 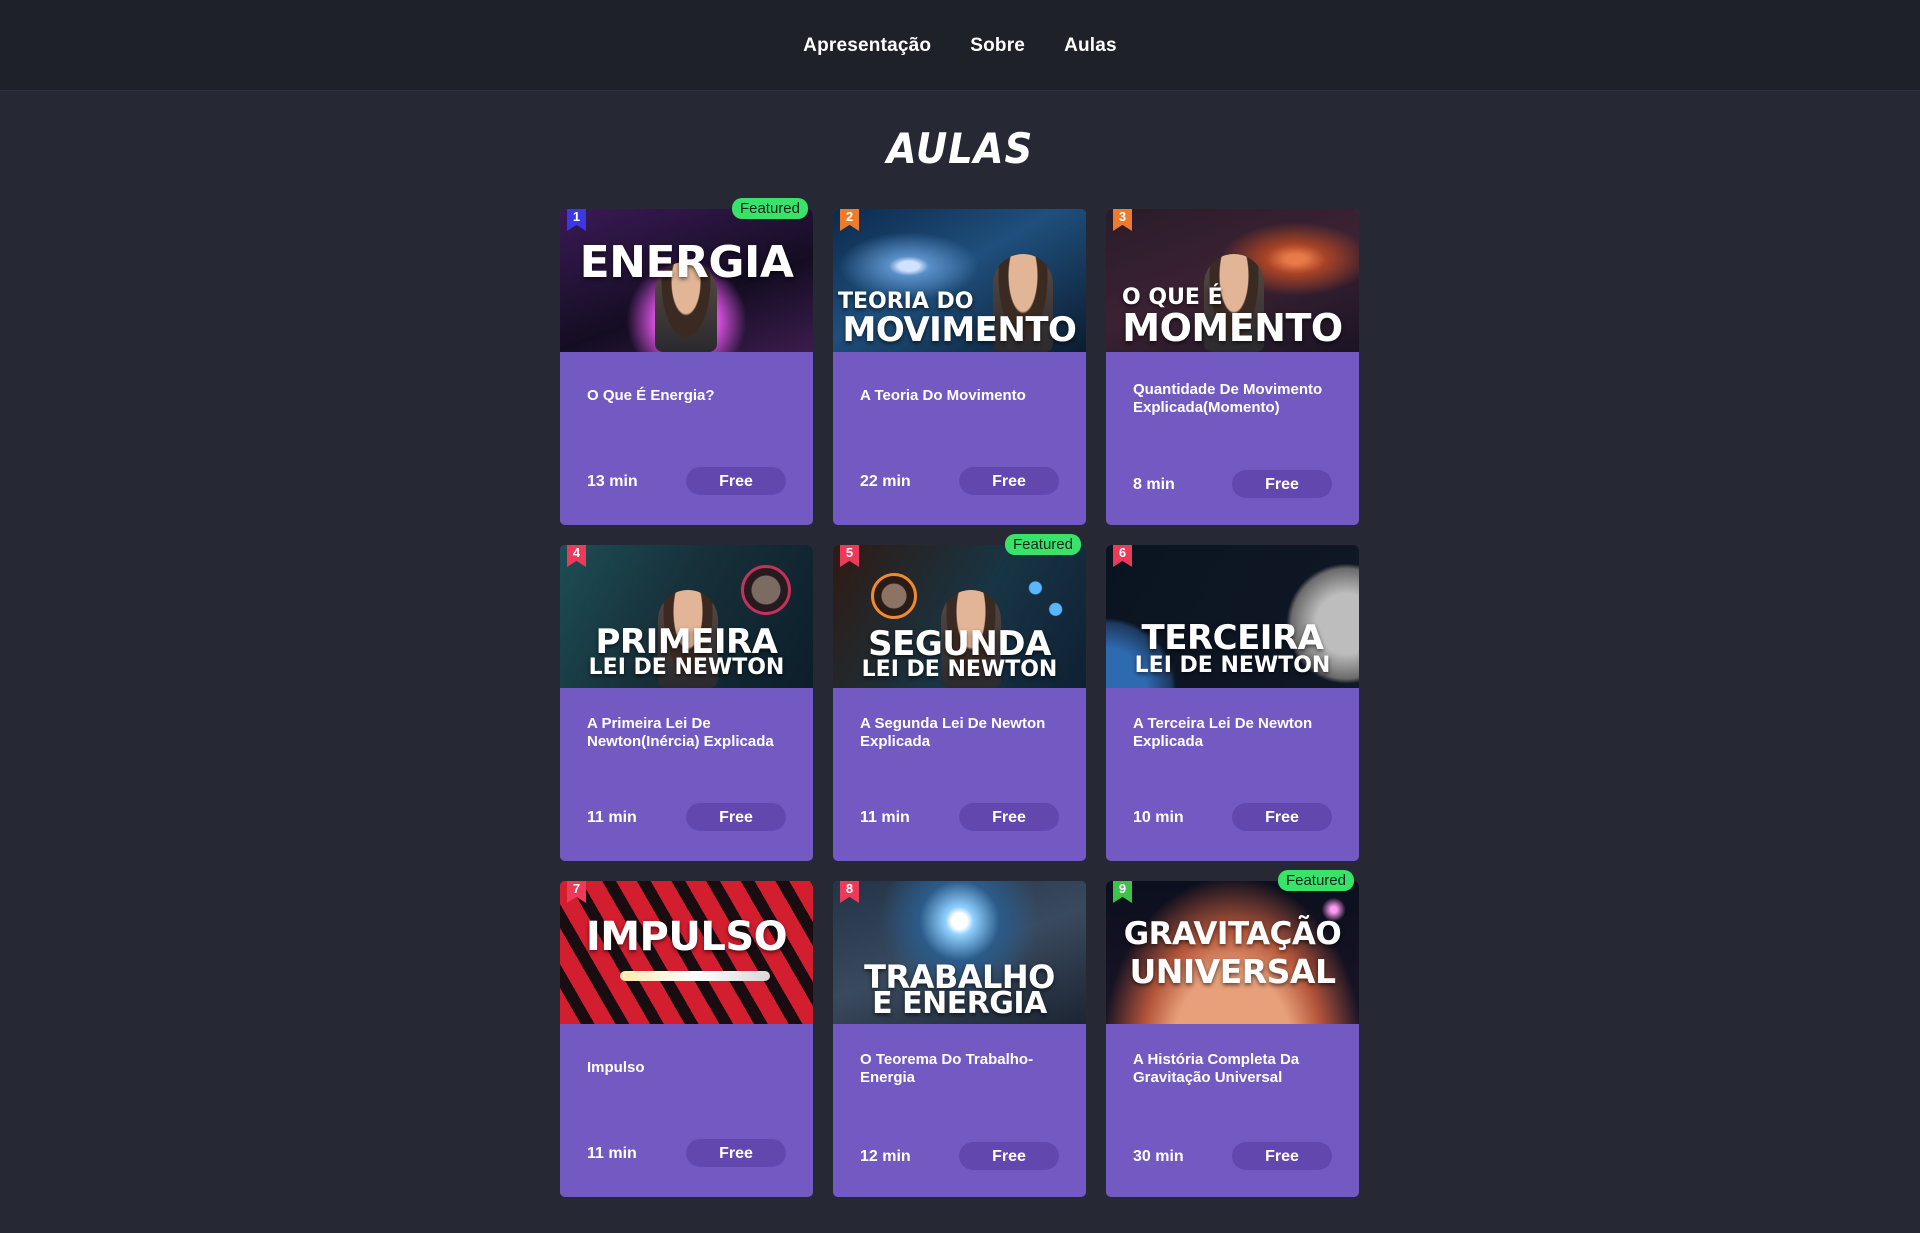 What do you see at coordinates (692, 1068) in the screenshot?
I see `course-title: Impulso` at bounding box center [692, 1068].